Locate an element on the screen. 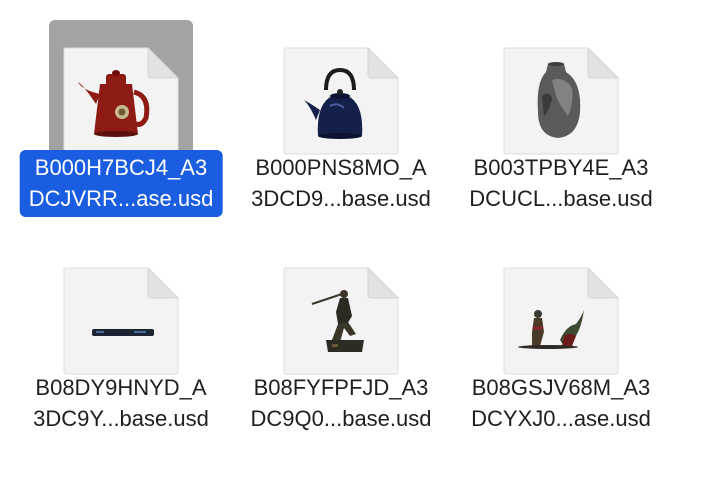  file-name-line-2: DCJVRR...ase.usd is located at coordinates (121, 198).